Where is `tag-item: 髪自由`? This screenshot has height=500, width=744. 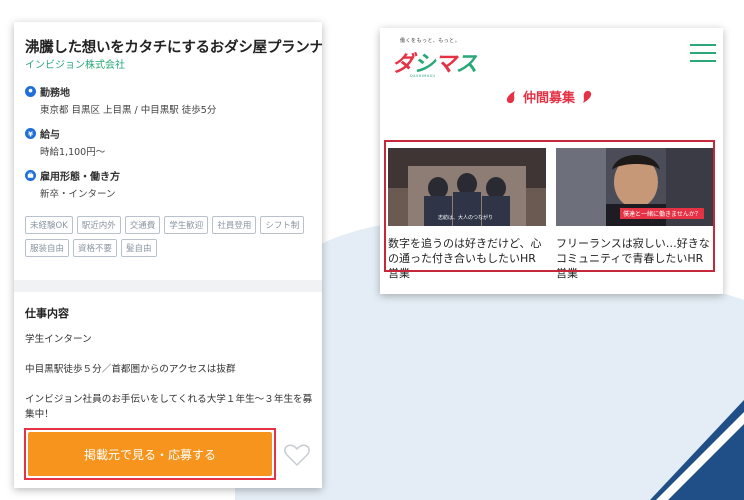 tag-item: 髪自由 is located at coordinates (139, 248).